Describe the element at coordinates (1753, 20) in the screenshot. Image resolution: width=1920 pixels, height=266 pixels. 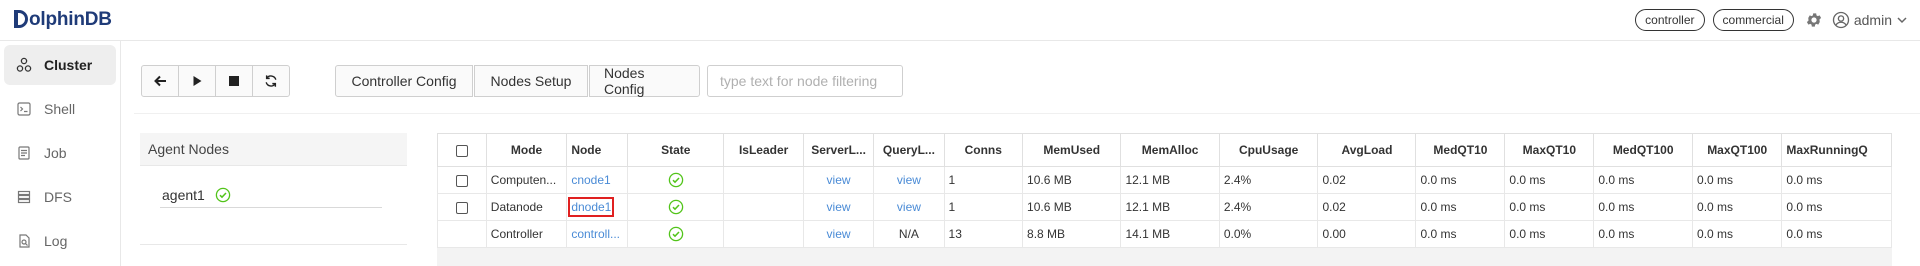
I see `commercial-badge: commercial` at that location.